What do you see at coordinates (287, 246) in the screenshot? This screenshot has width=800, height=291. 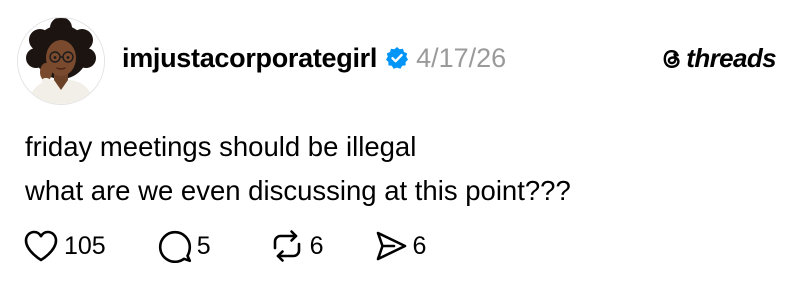 I see `repost-icon` at bounding box center [287, 246].